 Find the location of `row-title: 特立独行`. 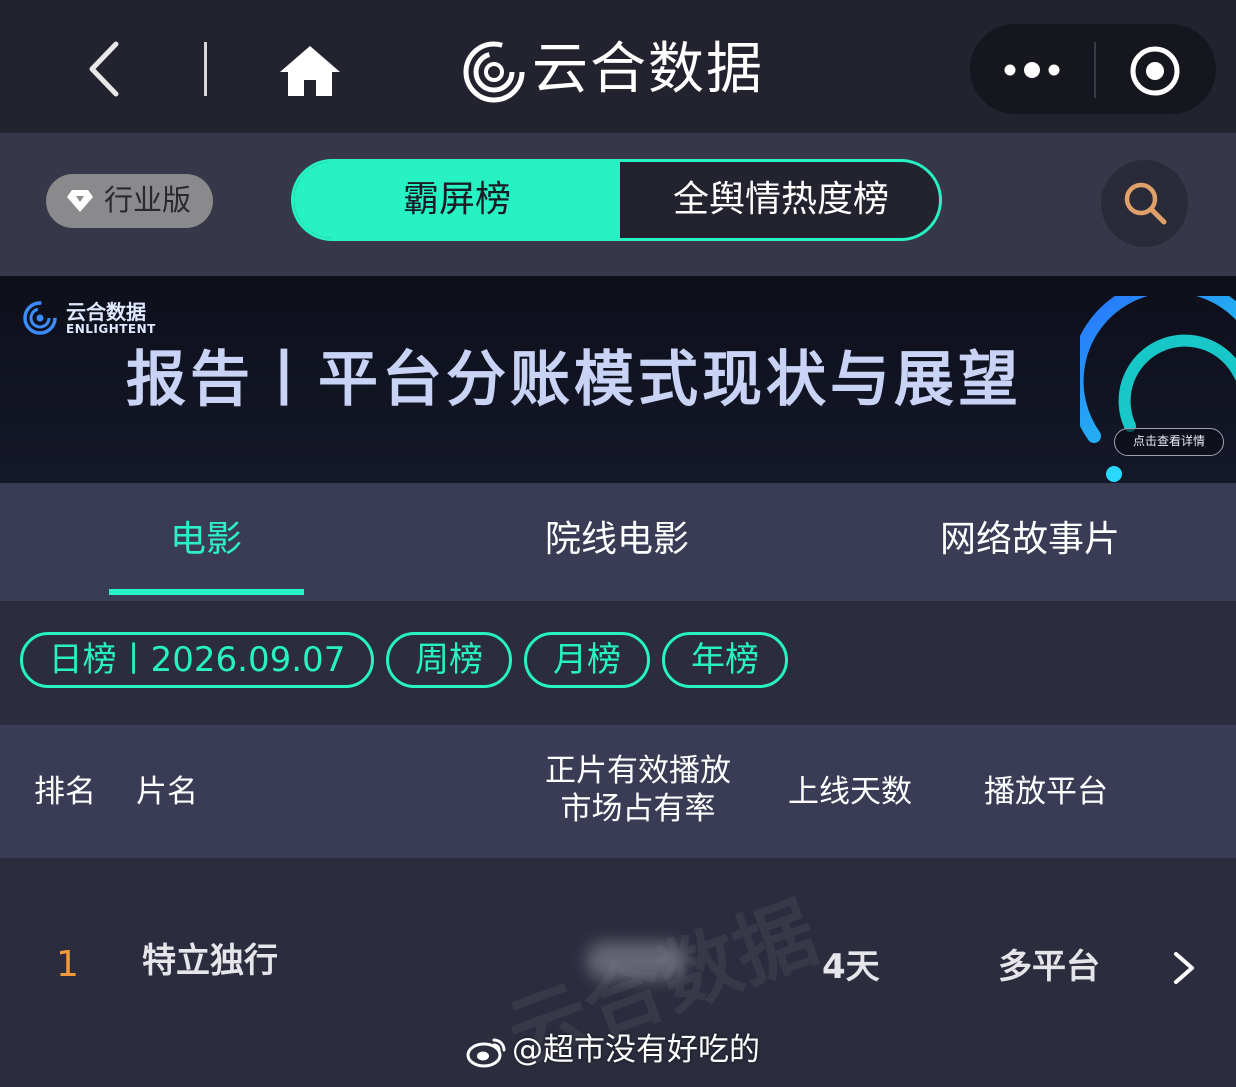

row-title: 特立独行 is located at coordinates (210, 961).